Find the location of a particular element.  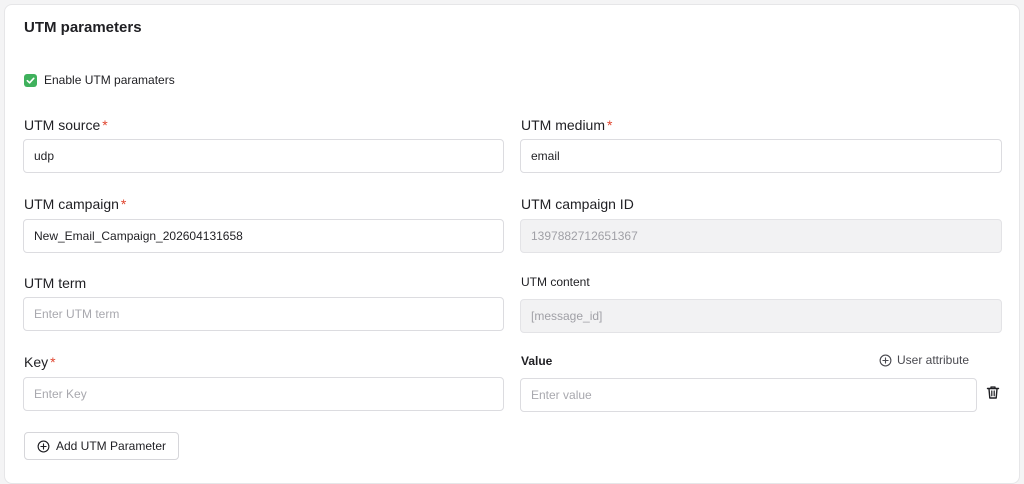

user-attribute-button: User attribute is located at coordinates (924, 360).